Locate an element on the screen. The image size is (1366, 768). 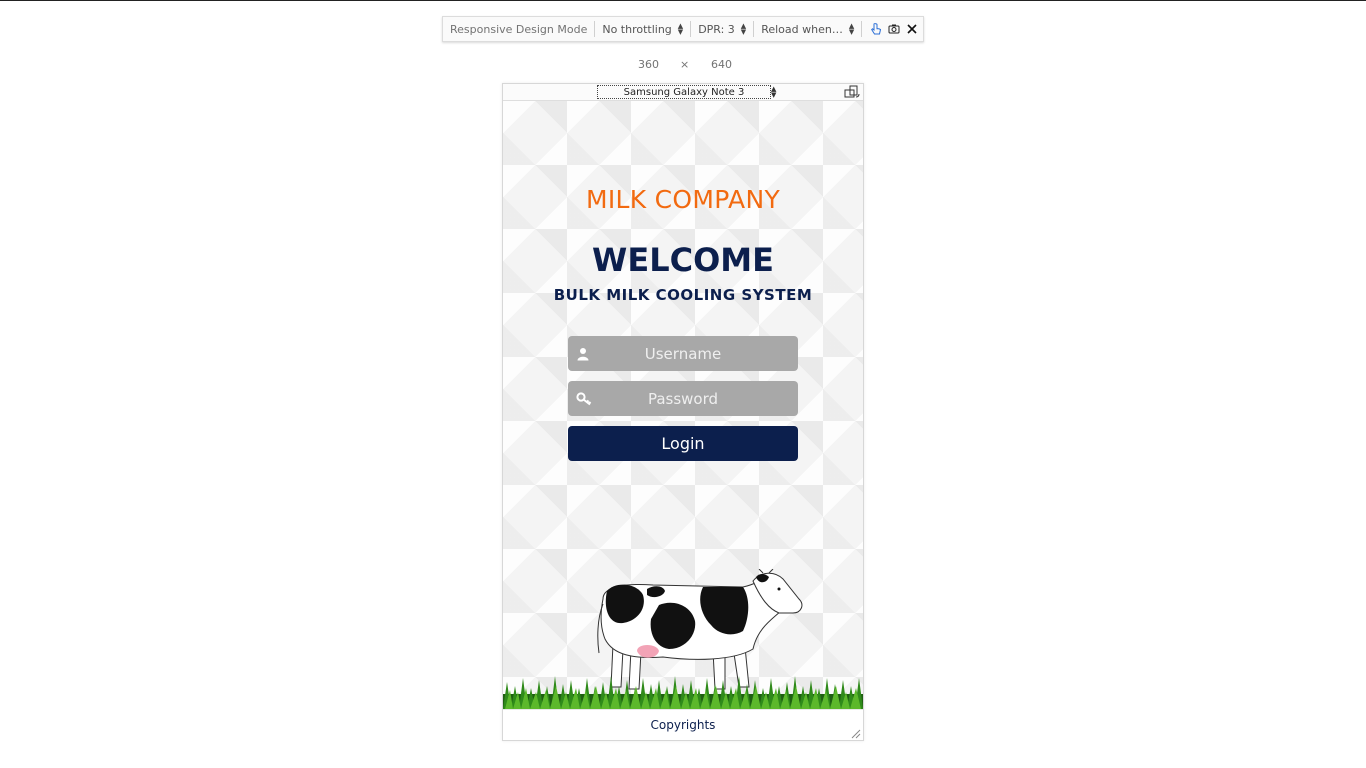
dpr-select: DPR: 3 ▲ ▼ is located at coordinates (723, 29).